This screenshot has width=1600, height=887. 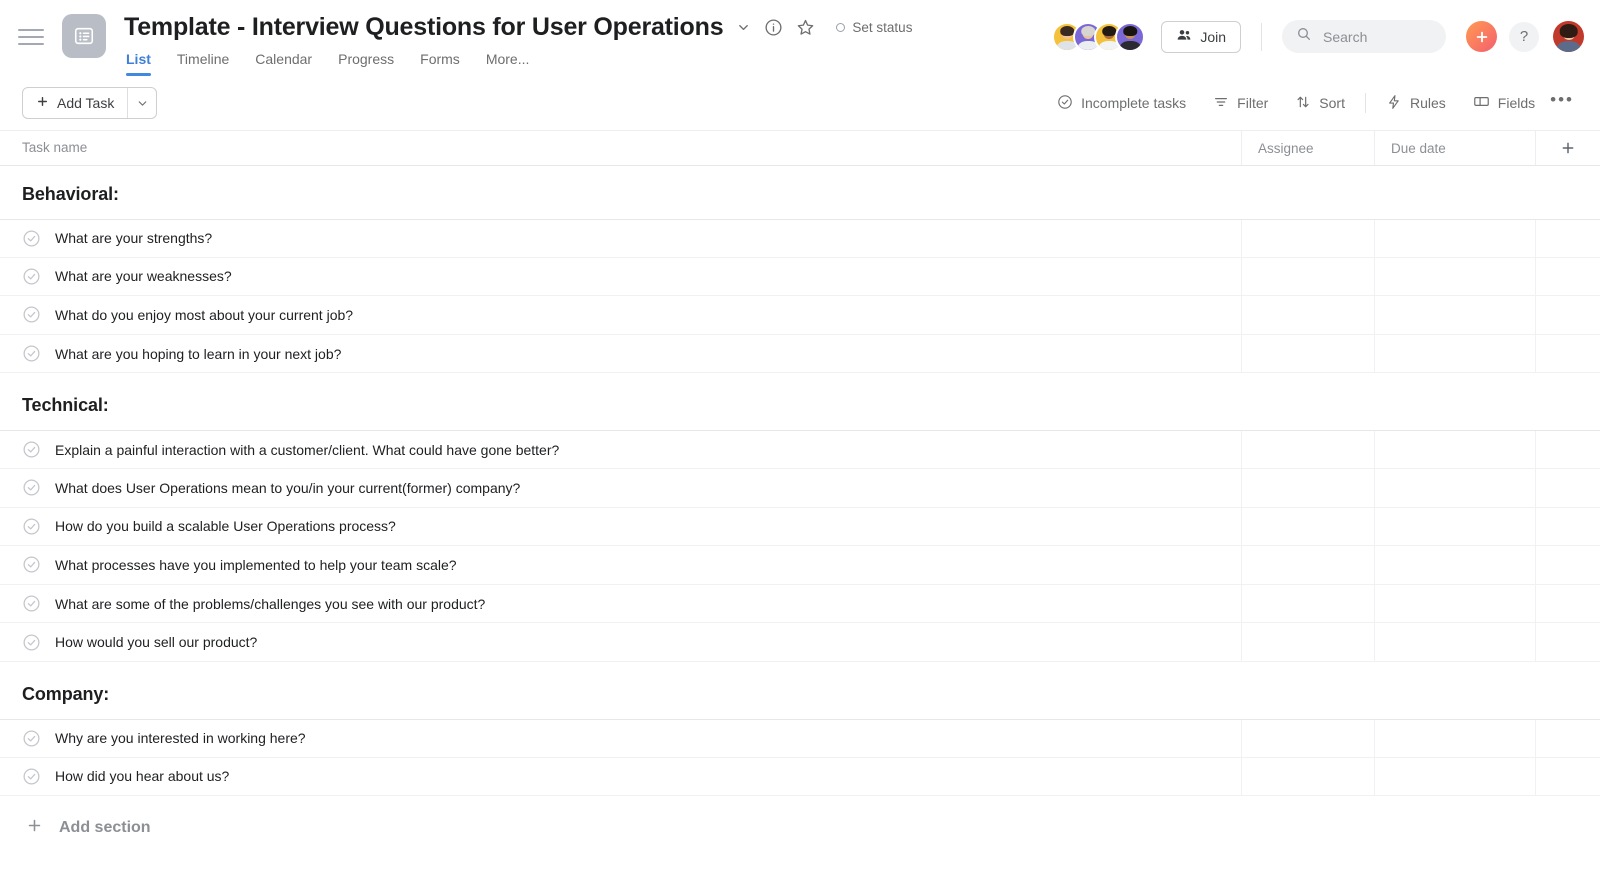 I want to click on join-button: Join, so click(x=1201, y=36).